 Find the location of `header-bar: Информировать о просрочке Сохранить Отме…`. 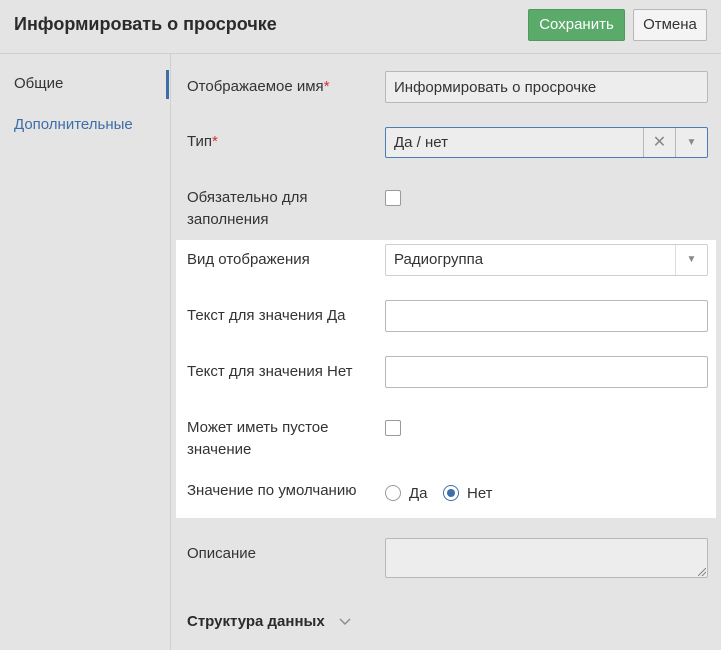

header-bar: Информировать о просрочке Сохранить Отме… is located at coordinates (360, 27).